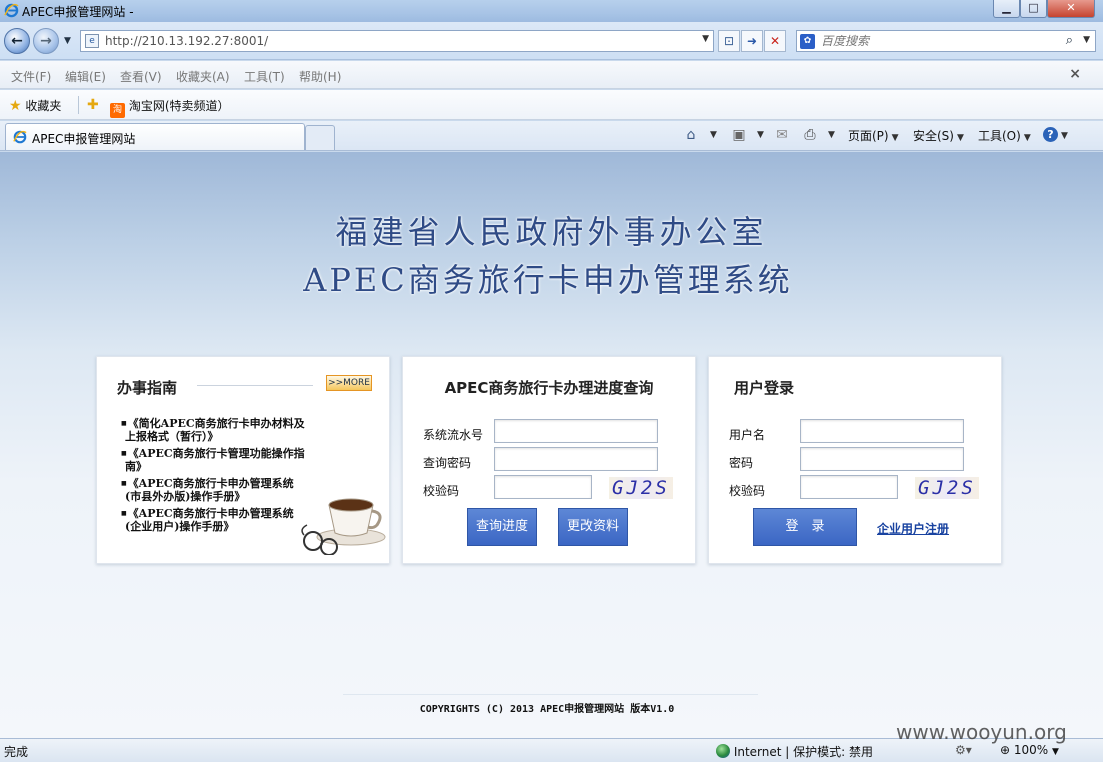 The width and height of the screenshot is (1103, 762). Describe the element at coordinates (551, 232) in the screenshot. I see `page-heading-org: 福建省人民政府外事办公室` at that location.